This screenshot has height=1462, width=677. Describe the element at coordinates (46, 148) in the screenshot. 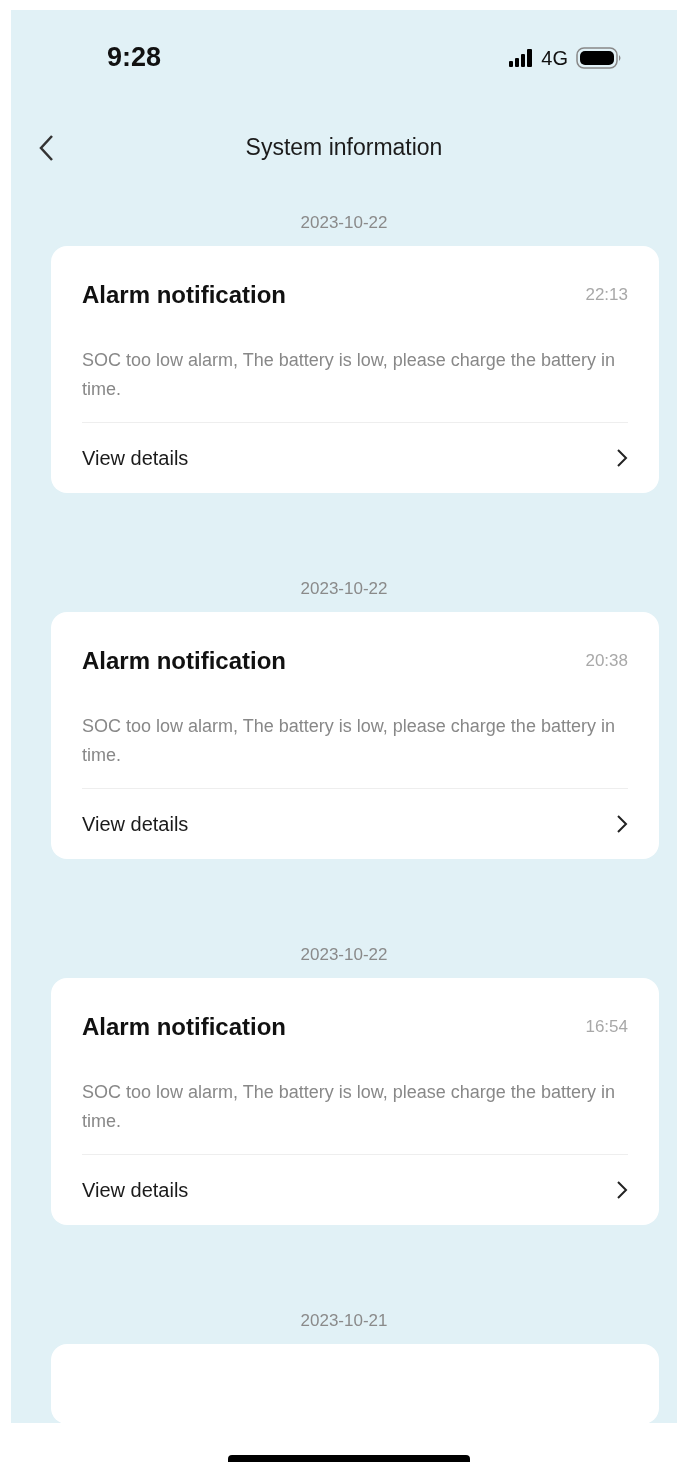

I see `back-button` at that location.